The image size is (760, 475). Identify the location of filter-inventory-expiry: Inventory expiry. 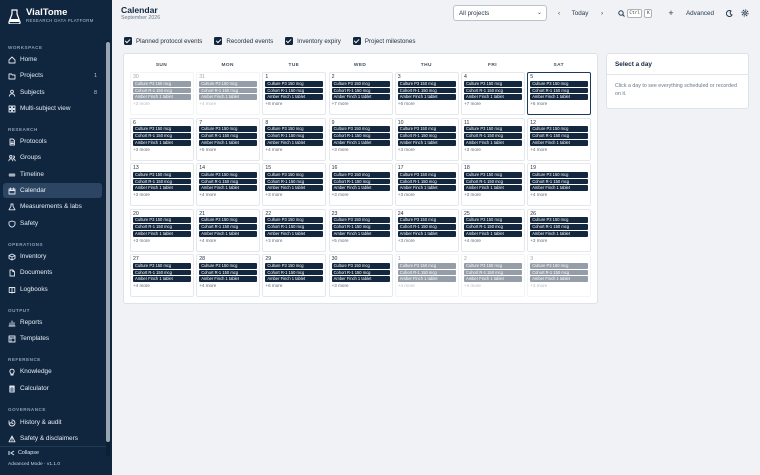
(313, 41).